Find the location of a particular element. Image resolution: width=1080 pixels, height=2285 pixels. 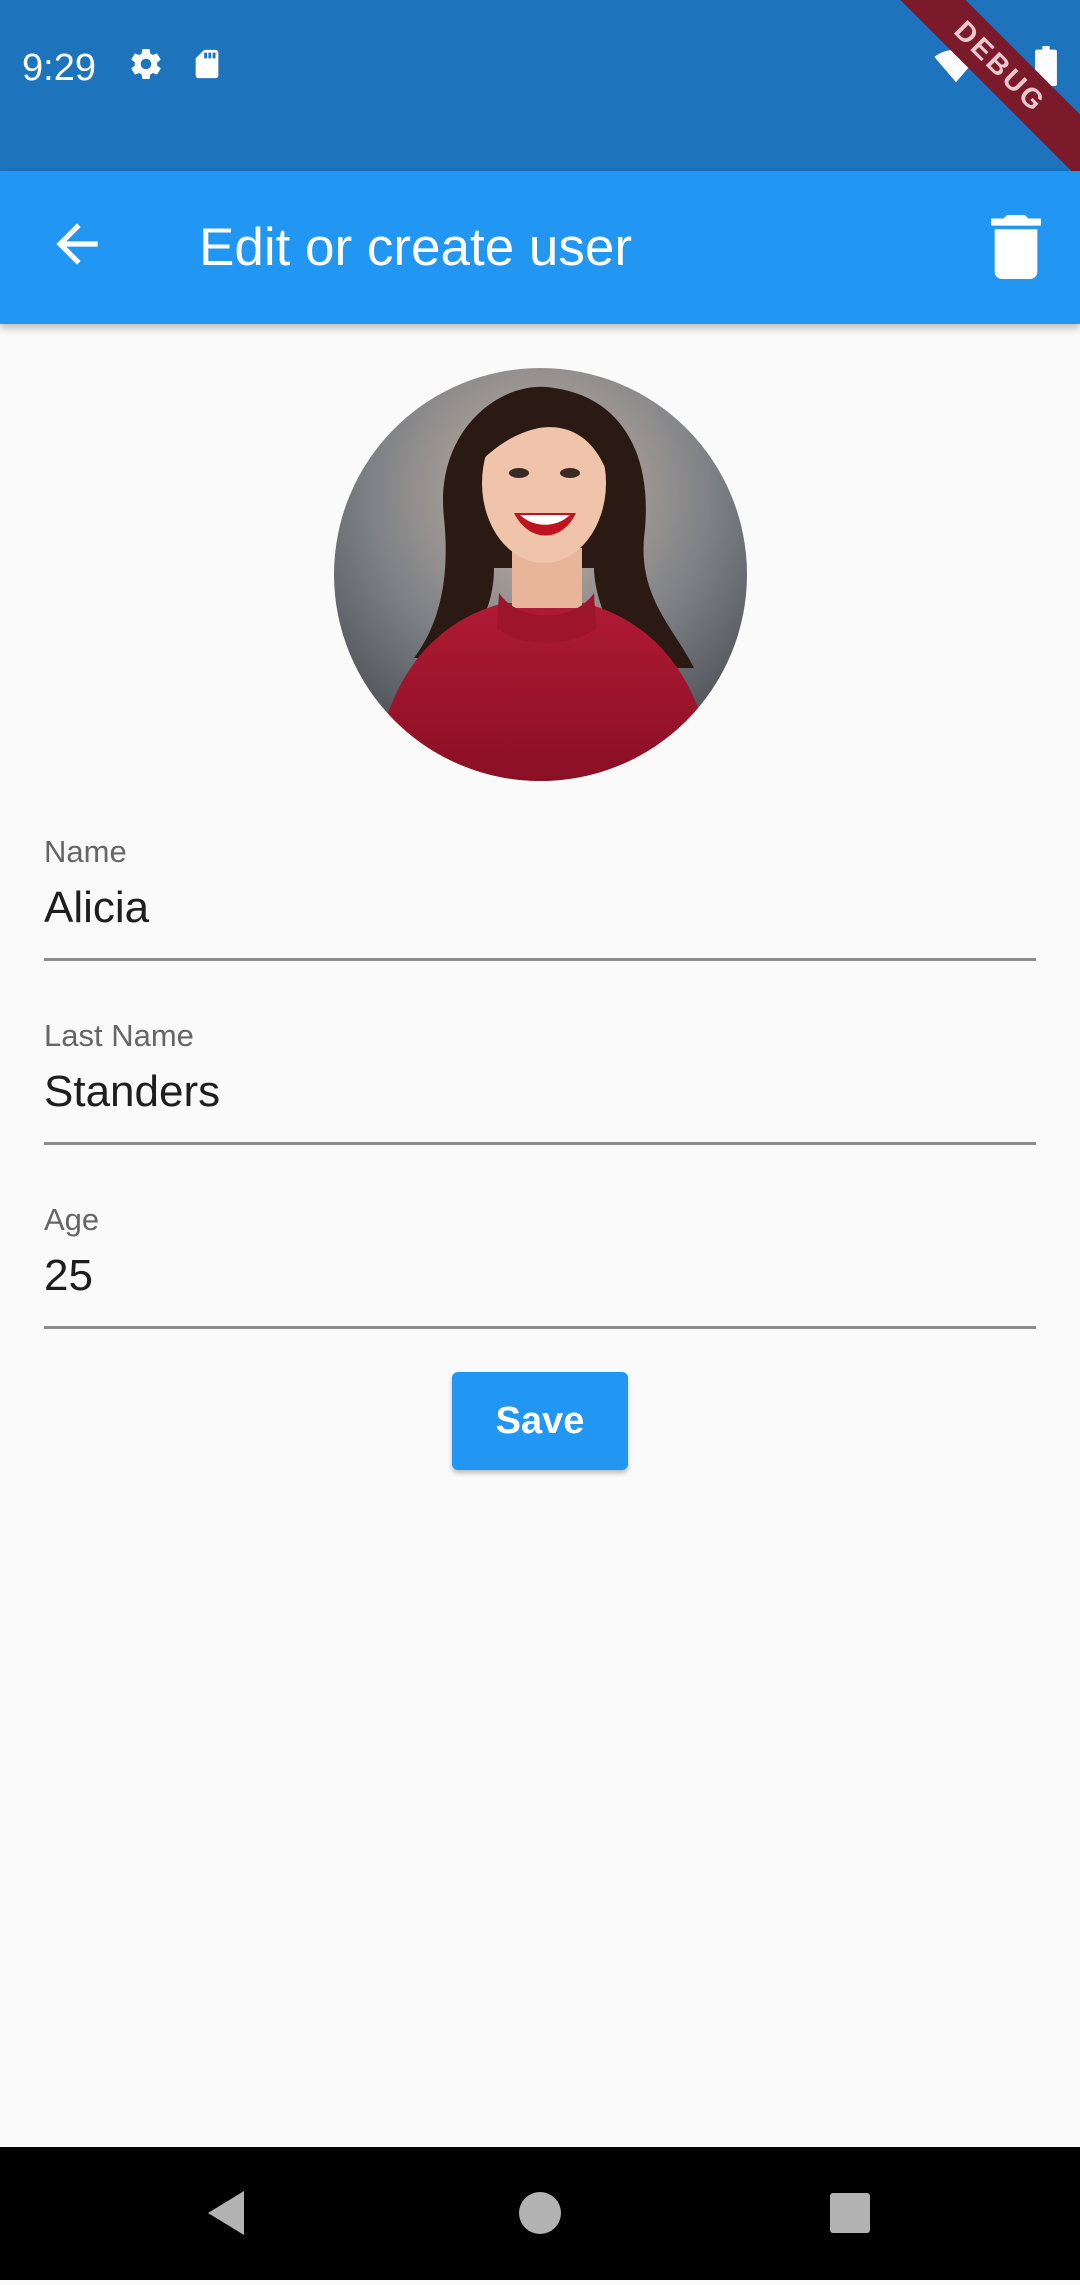

home-circle-icon is located at coordinates (540, 2213).